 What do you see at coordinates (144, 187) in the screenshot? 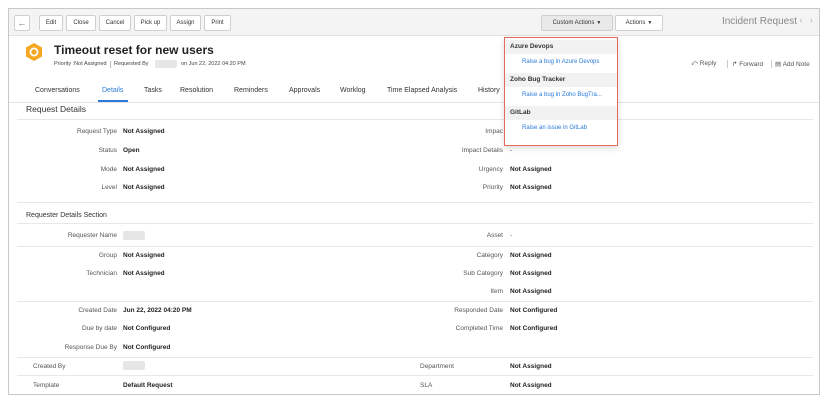
I see `level-value: Not Assigned` at bounding box center [144, 187].